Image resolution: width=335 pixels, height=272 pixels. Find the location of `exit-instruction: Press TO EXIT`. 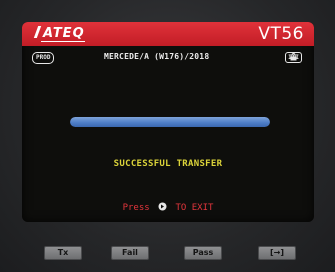

exit-instruction: Press TO EXIT is located at coordinates (168, 208).